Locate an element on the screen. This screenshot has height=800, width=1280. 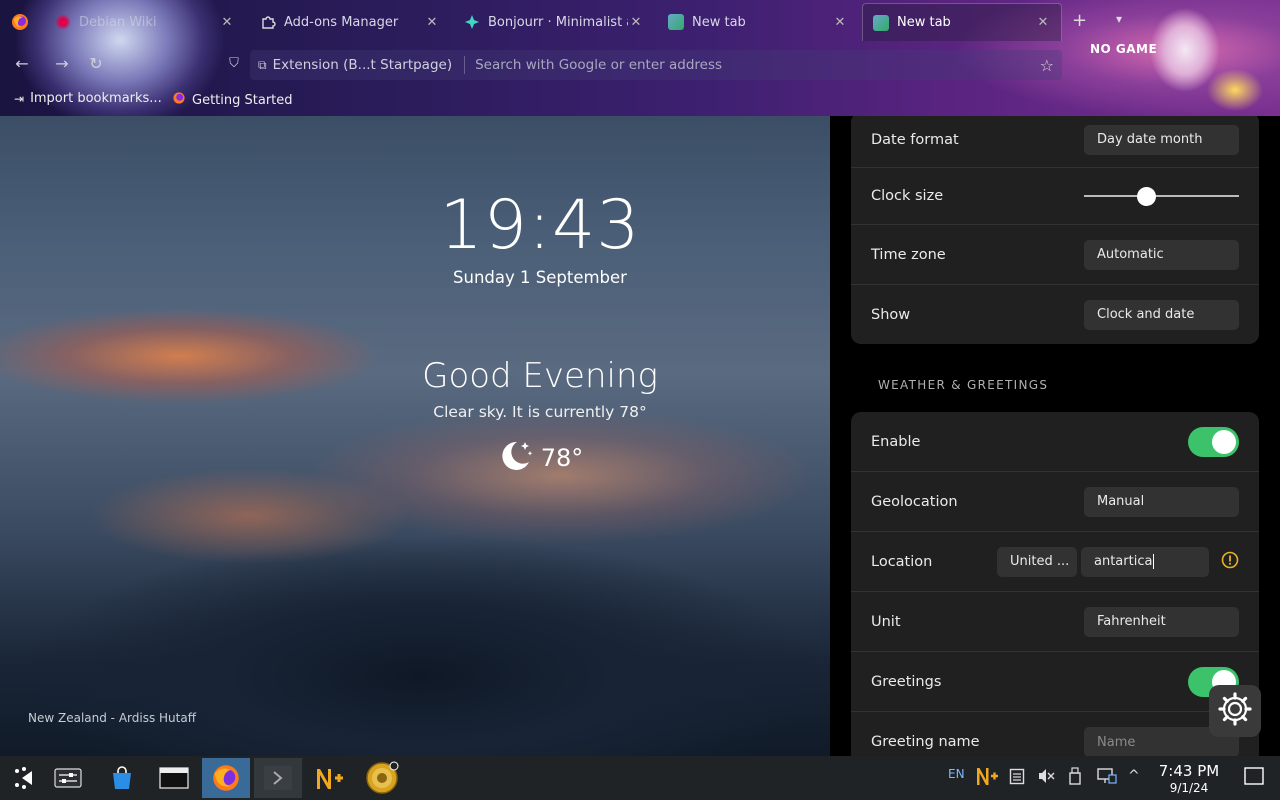
tab-new-tab-active: New tab ✕ is located at coordinates (962, 22).